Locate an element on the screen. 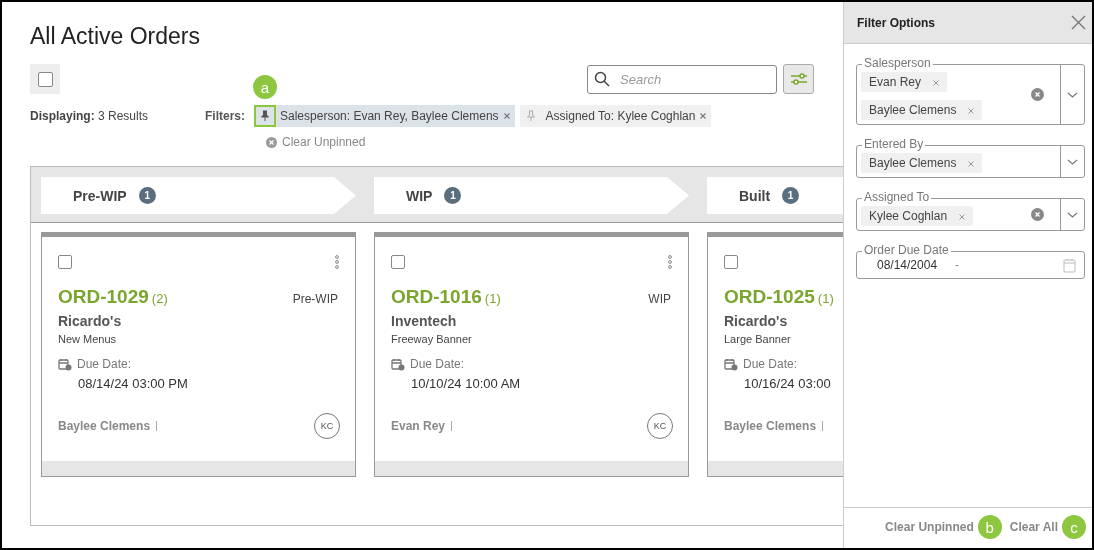 The image size is (1094, 550). select-all-checkbox is located at coordinates (45, 79).